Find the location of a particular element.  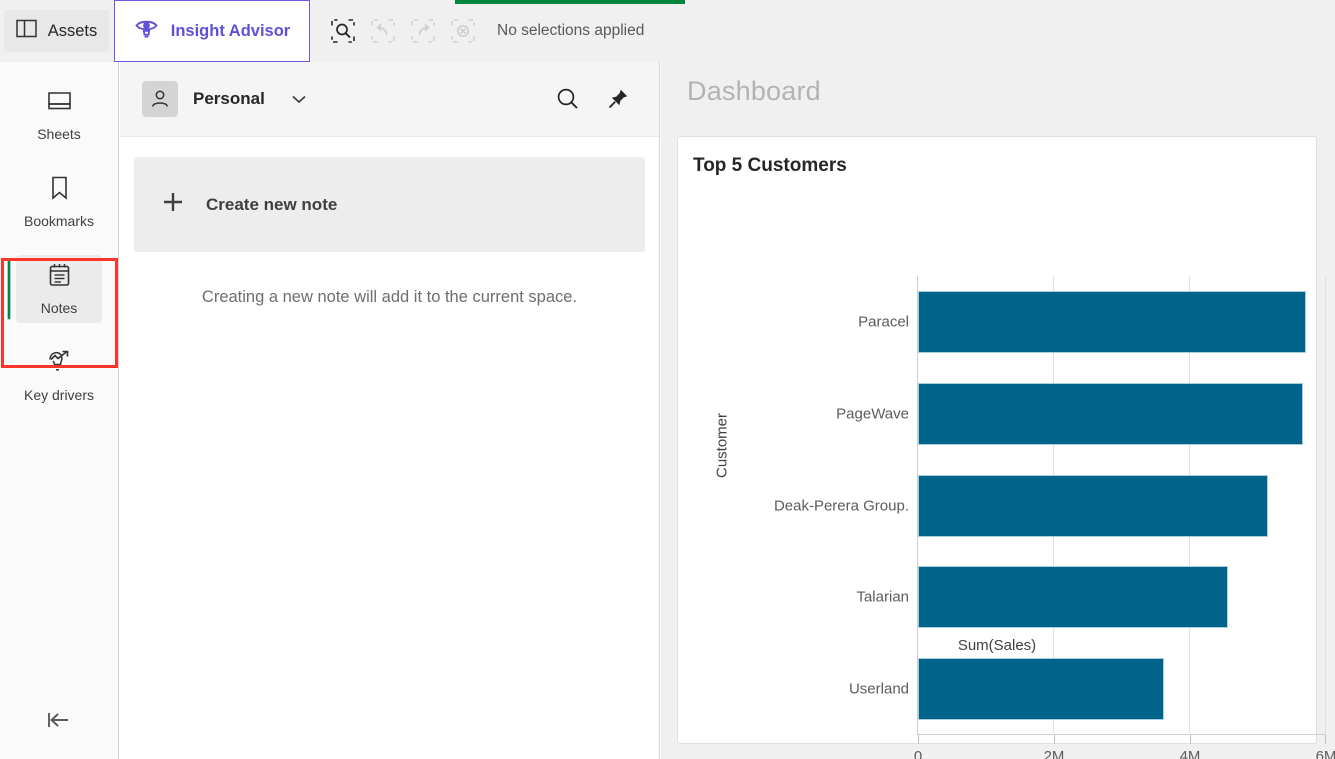

notes-panel-header: Personal is located at coordinates (389, 99).